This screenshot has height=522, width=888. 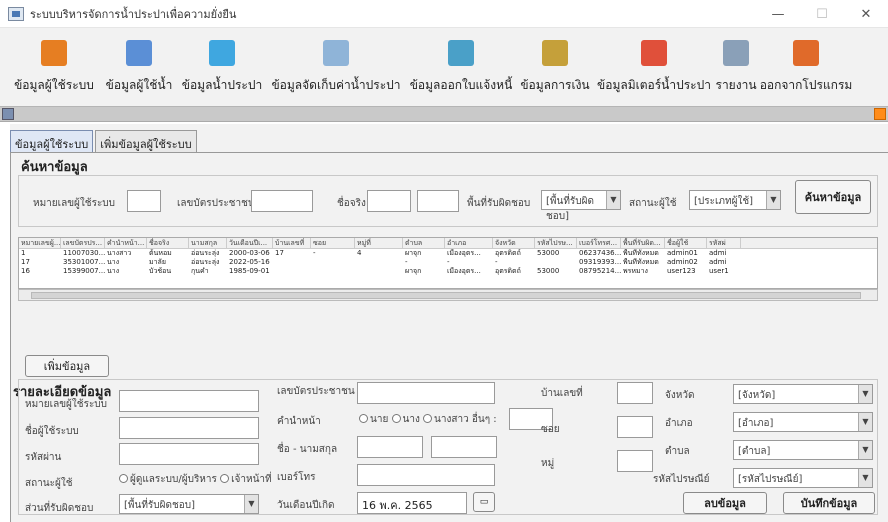 What do you see at coordinates (225, 478) in the screenshot?
I see `radio-staff` at bounding box center [225, 478].